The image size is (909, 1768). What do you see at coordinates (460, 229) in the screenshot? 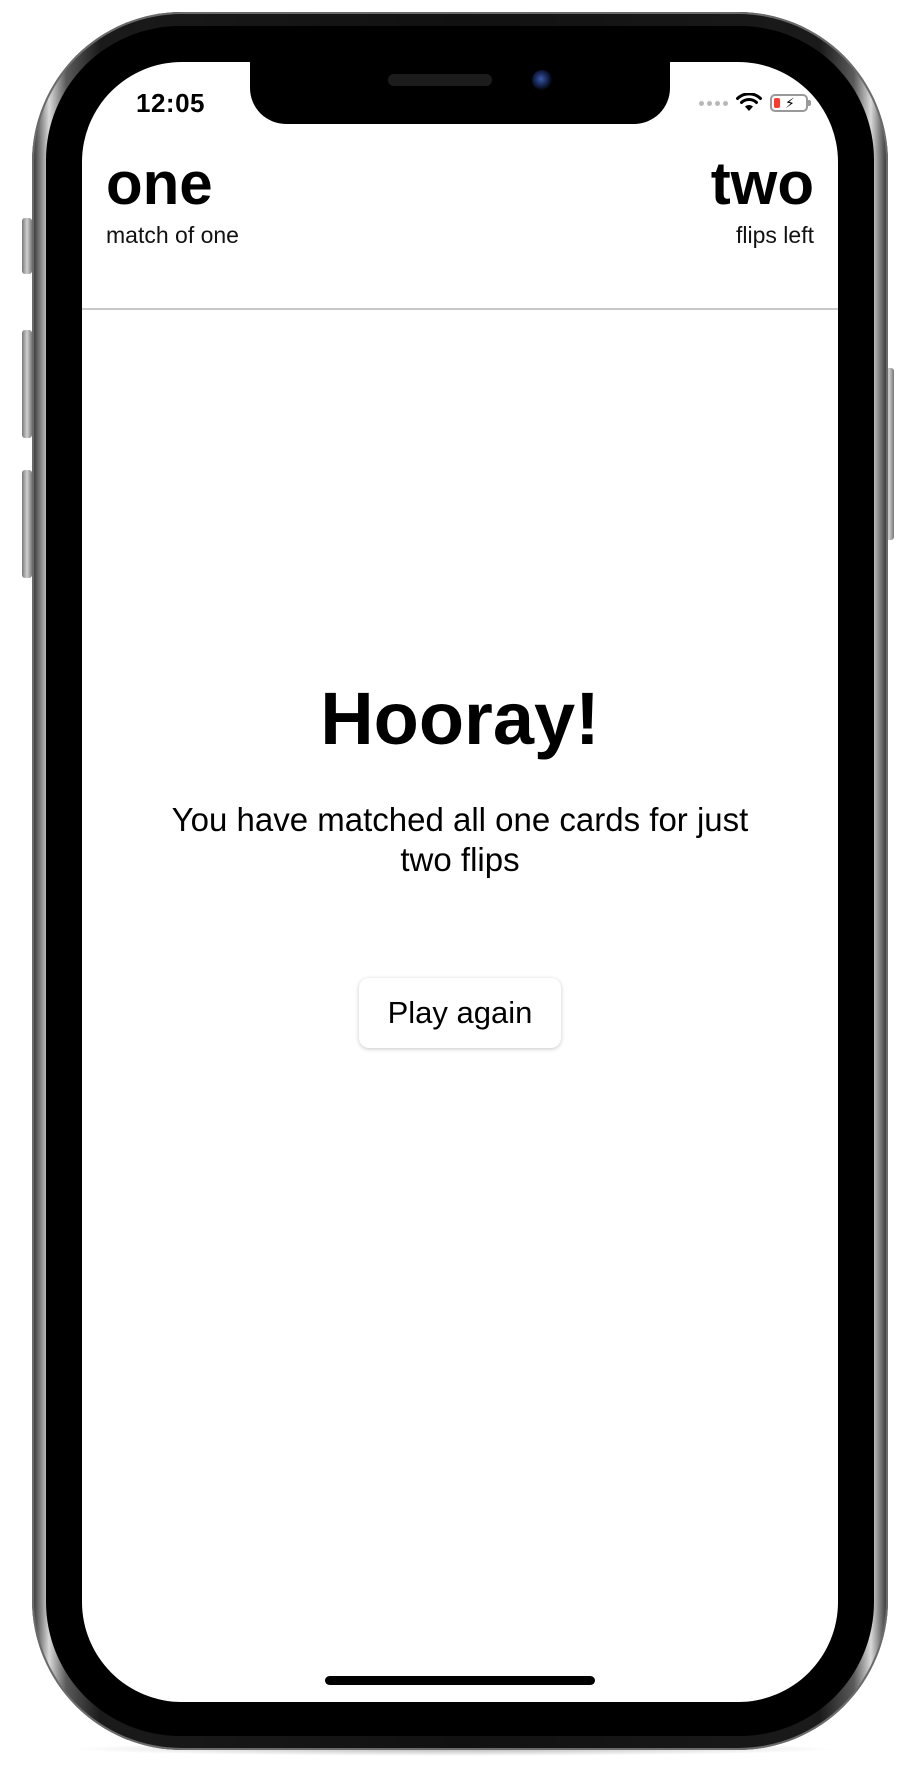
I see `game-header: one match of one two flips left` at bounding box center [460, 229].